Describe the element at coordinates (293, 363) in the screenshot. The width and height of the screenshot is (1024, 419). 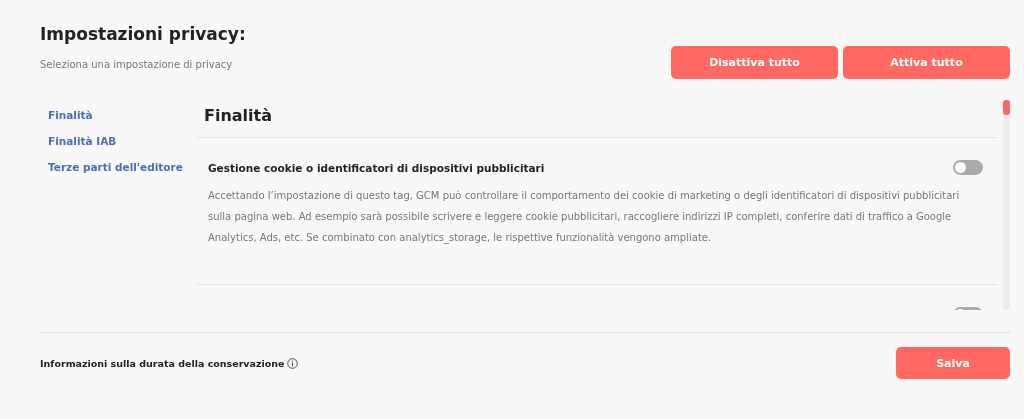
I see `info-icon` at that location.